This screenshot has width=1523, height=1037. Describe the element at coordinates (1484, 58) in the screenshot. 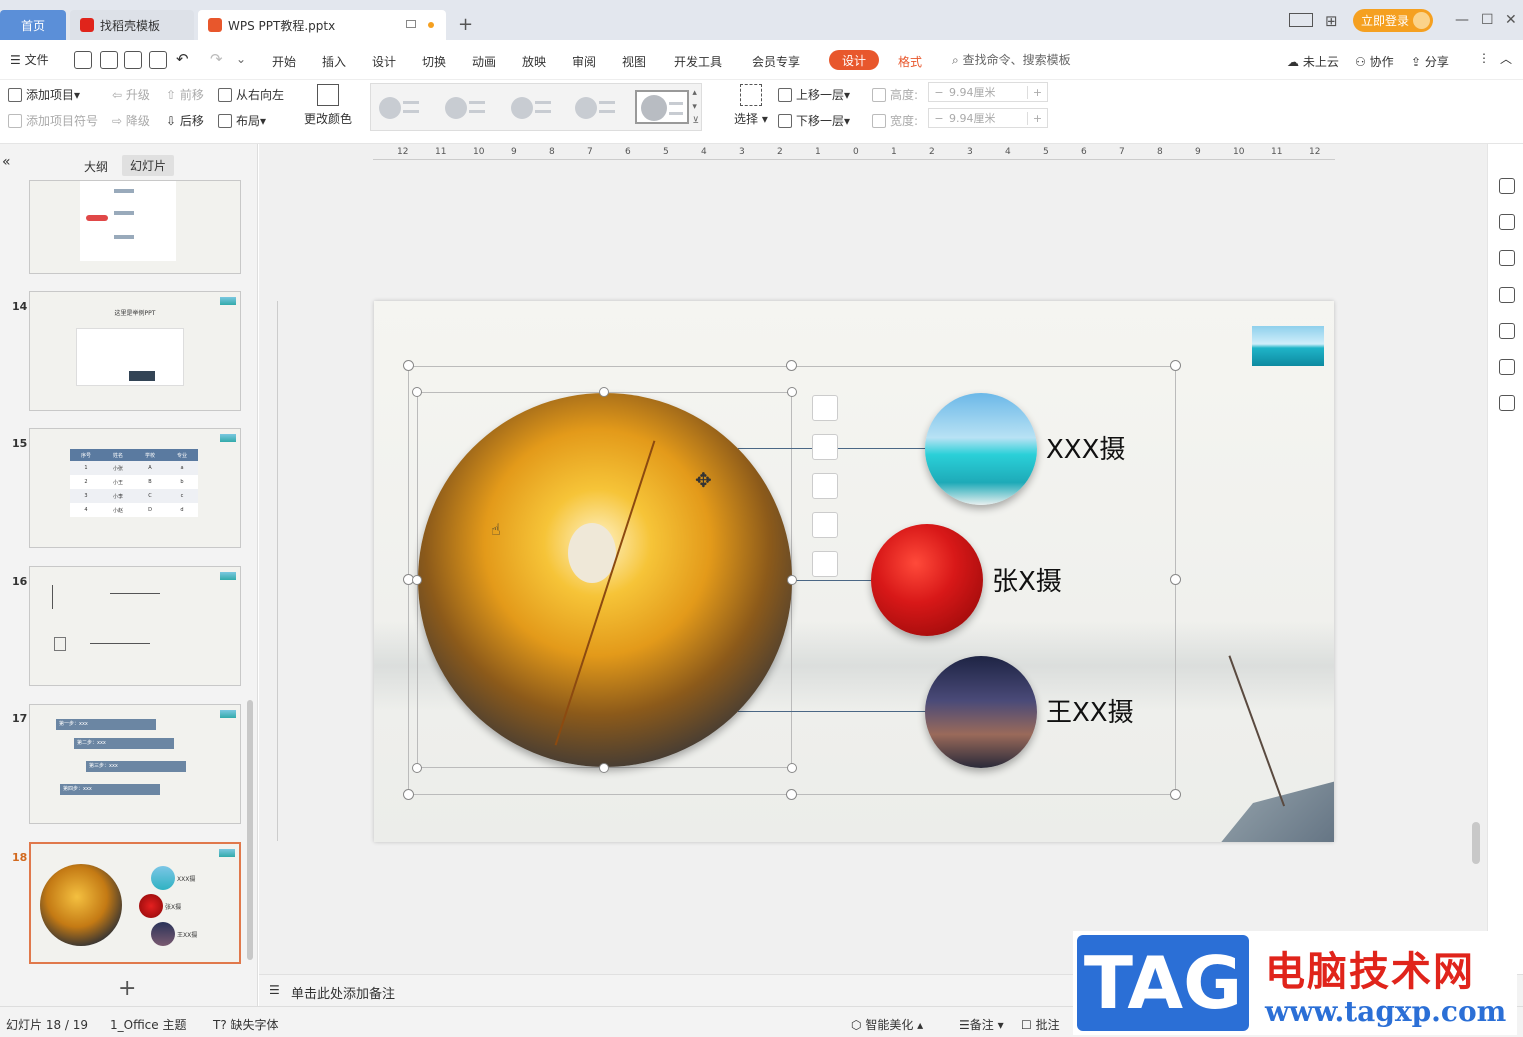

I see `more-icon: ⋮` at that location.